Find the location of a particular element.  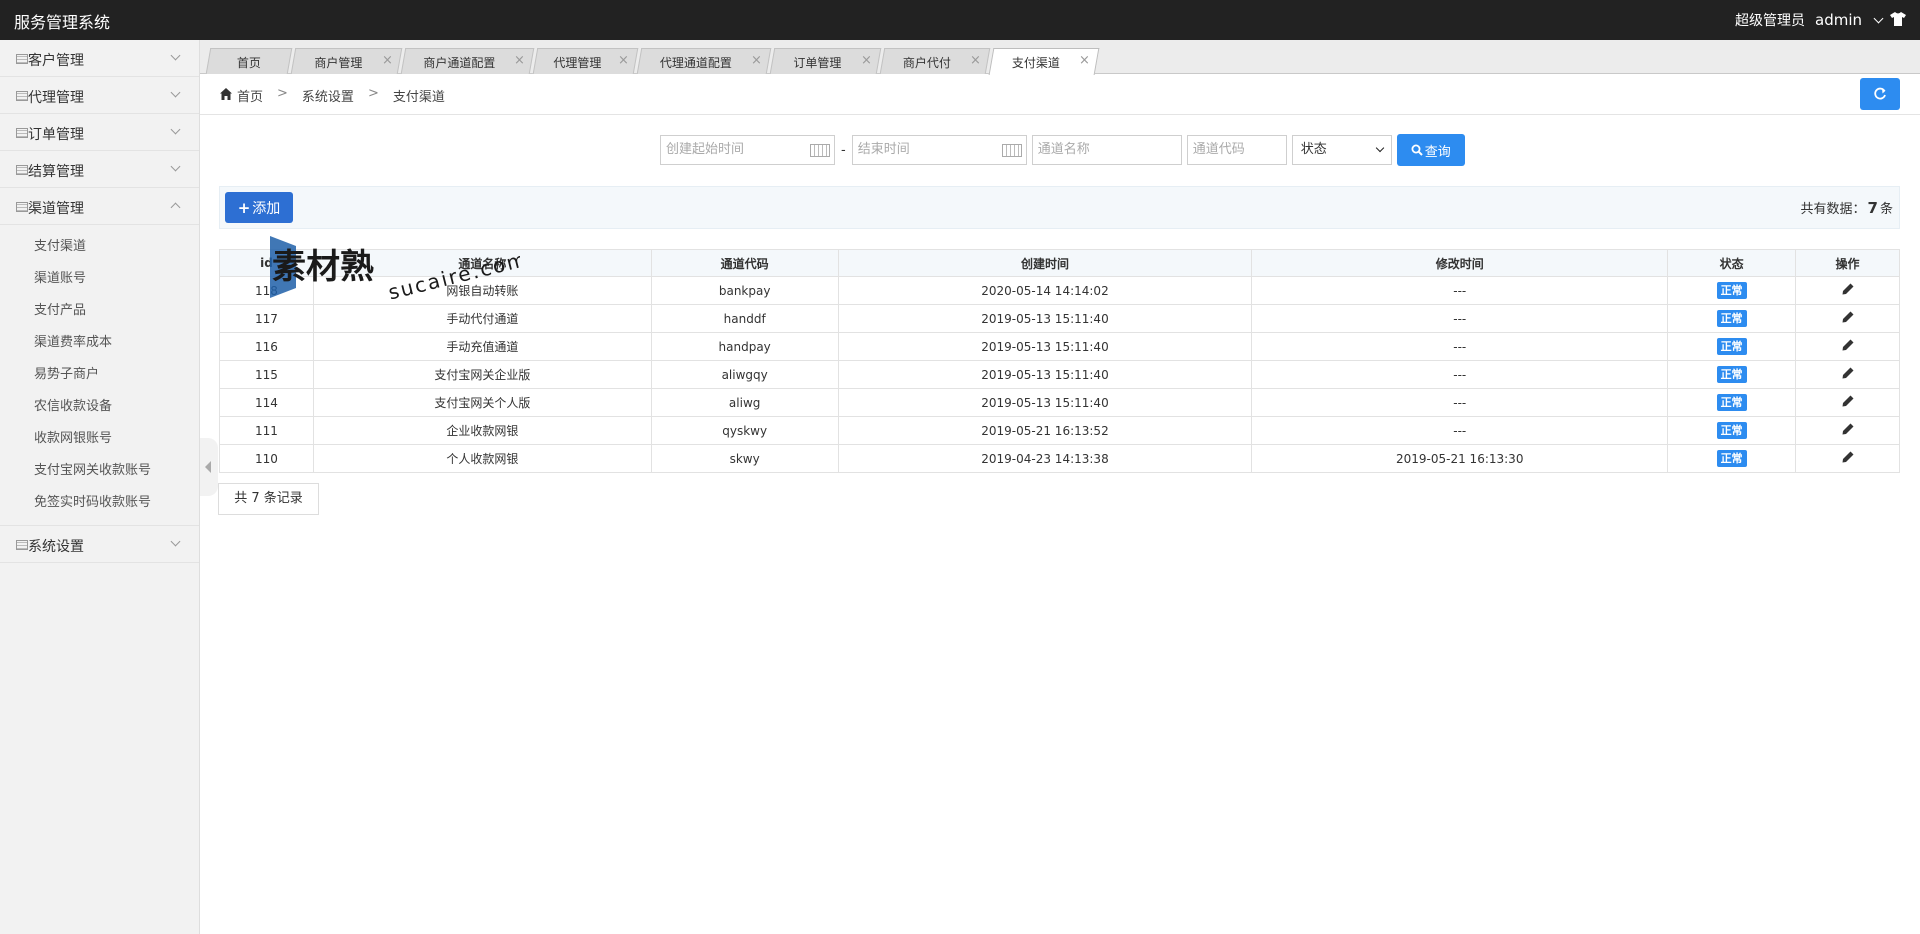

channel-code-input: 通道代码 is located at coordinates (1236, 150).